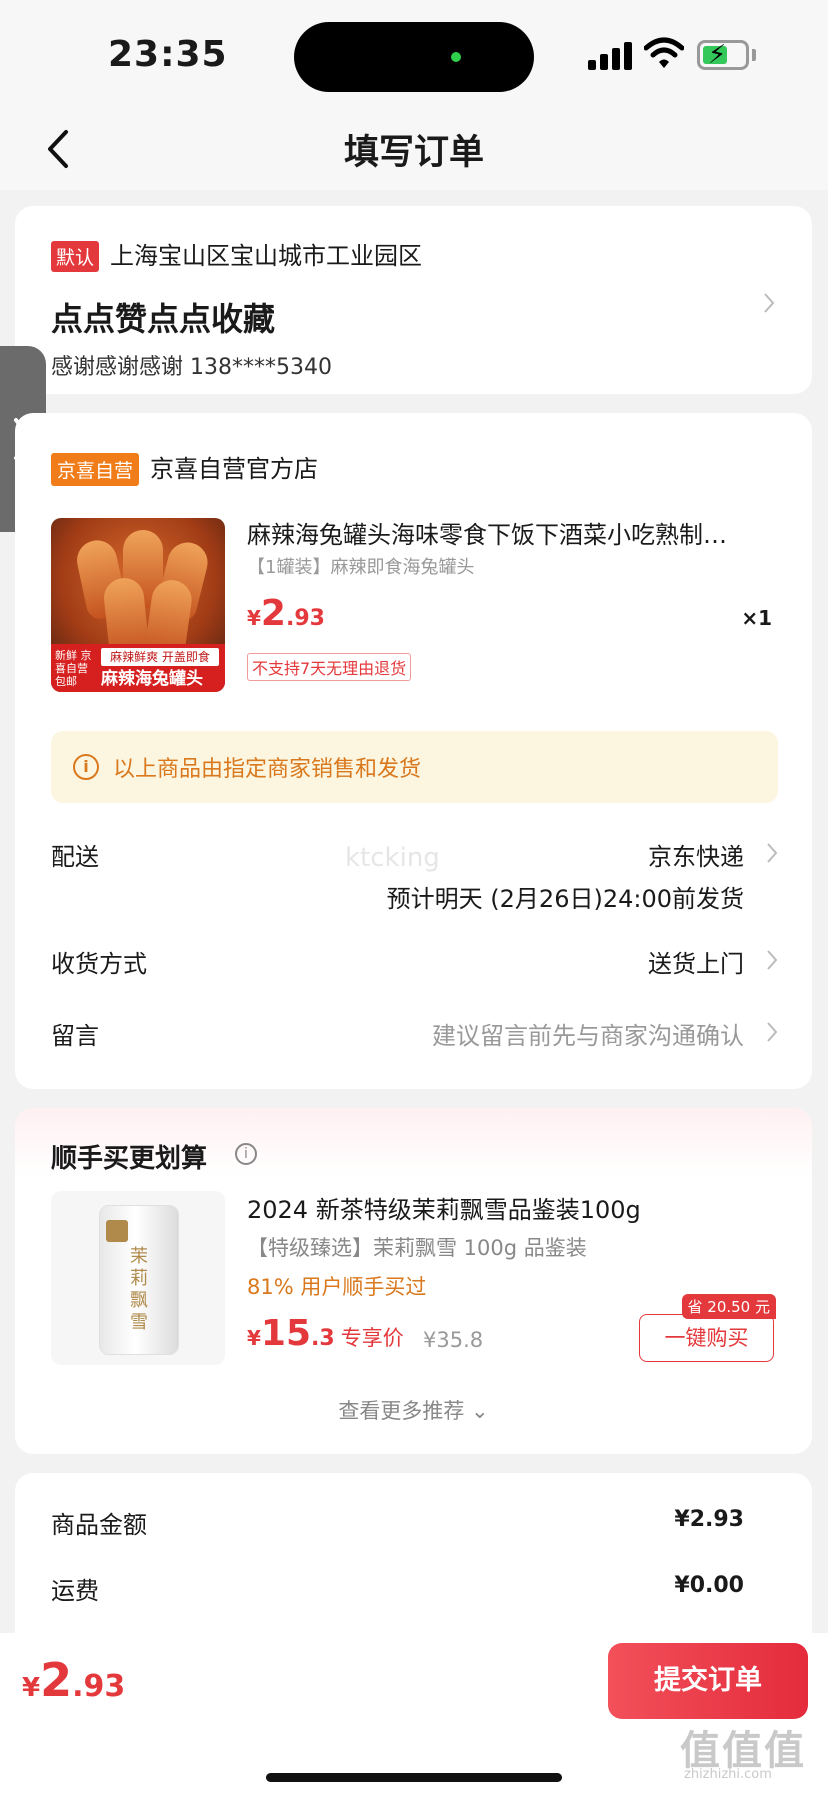  What do you see at coordinates (286, 1333) in the screenshot?
I see `price-integer: 15` at bounding box center [286, 1333].